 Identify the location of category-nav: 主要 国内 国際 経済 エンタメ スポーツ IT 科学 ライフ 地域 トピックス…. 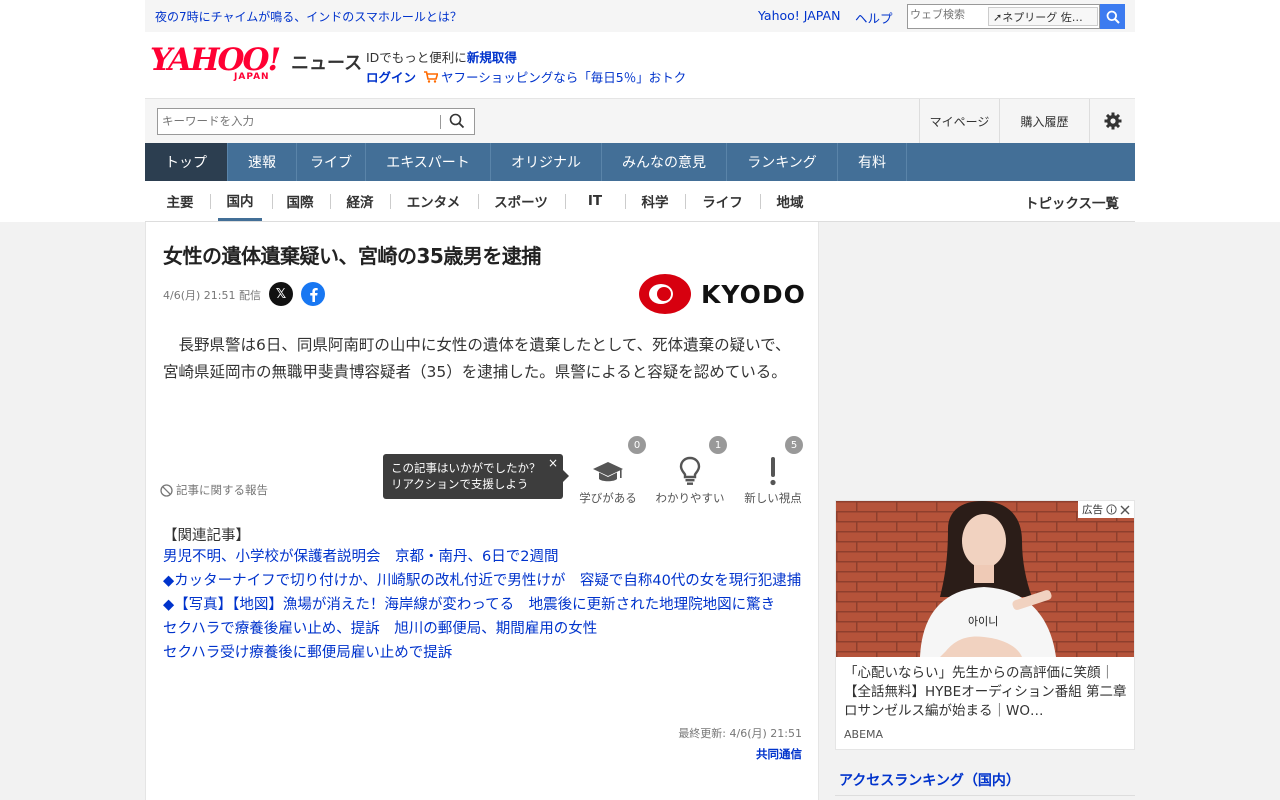
(640, 201).